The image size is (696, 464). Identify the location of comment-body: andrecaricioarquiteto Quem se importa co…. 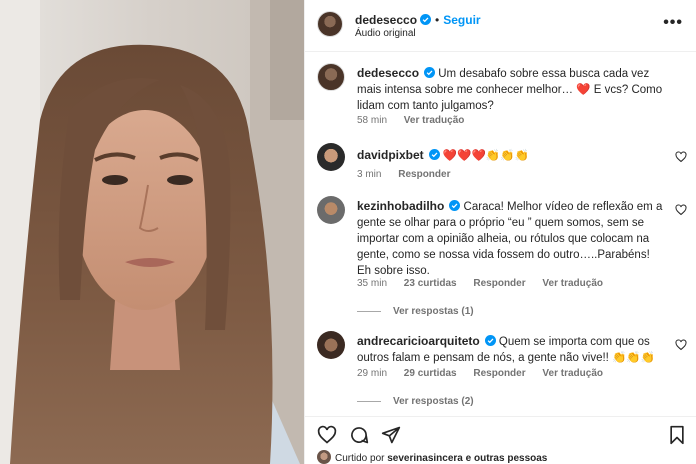
(512, 349).